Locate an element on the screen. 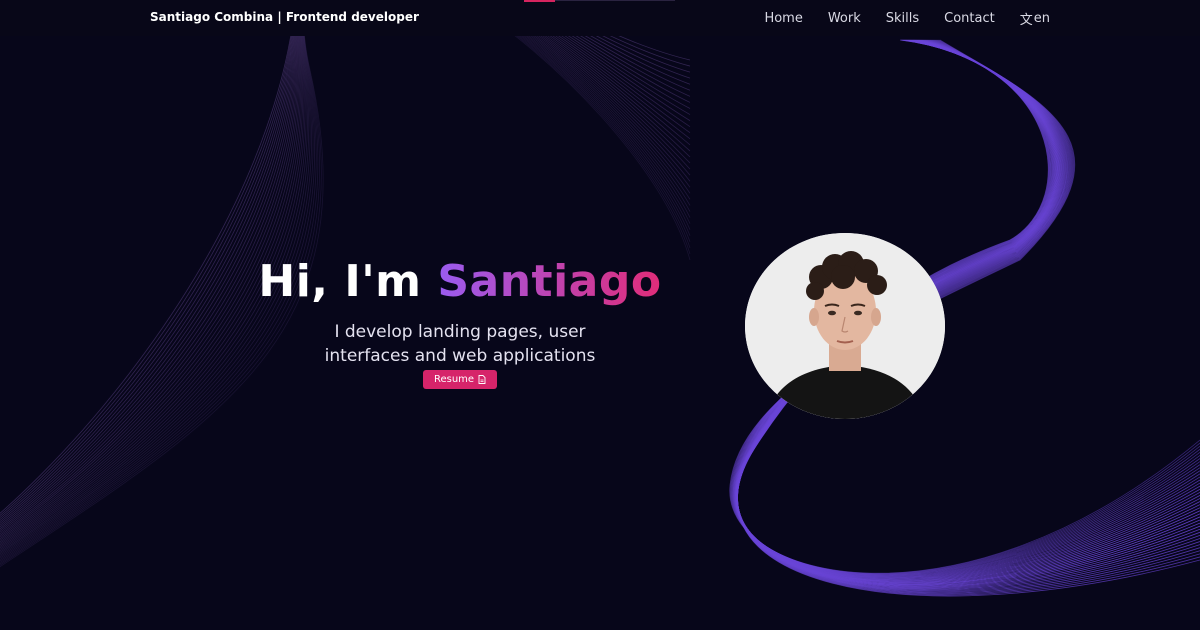 The image size is (1200, 630). brand-title: Santiago Combina | Frontend developer is located at coordinates (284, 17).